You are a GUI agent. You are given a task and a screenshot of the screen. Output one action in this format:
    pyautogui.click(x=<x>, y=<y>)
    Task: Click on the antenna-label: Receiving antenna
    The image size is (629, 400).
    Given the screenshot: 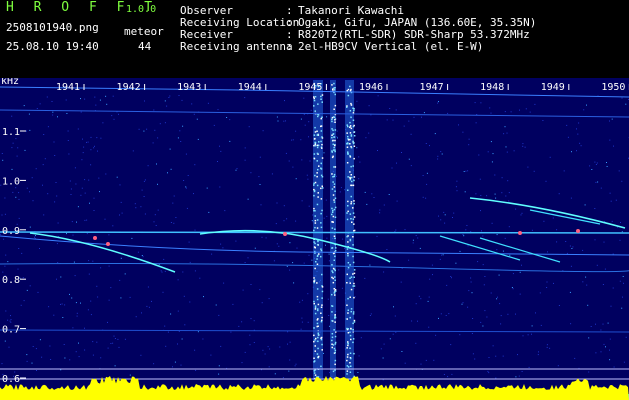 What is the action you would take?
    pyautogui.click(x=236, y=46)
    